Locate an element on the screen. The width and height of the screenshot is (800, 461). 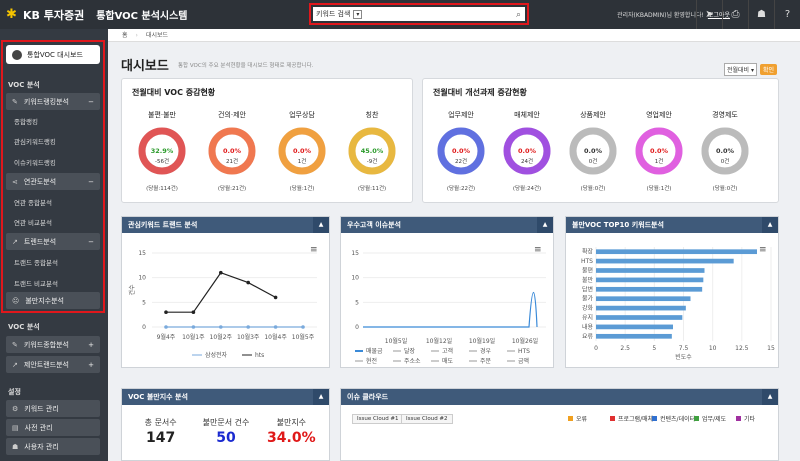
y-tick-label: 5 is located at coordinates (357, 302).